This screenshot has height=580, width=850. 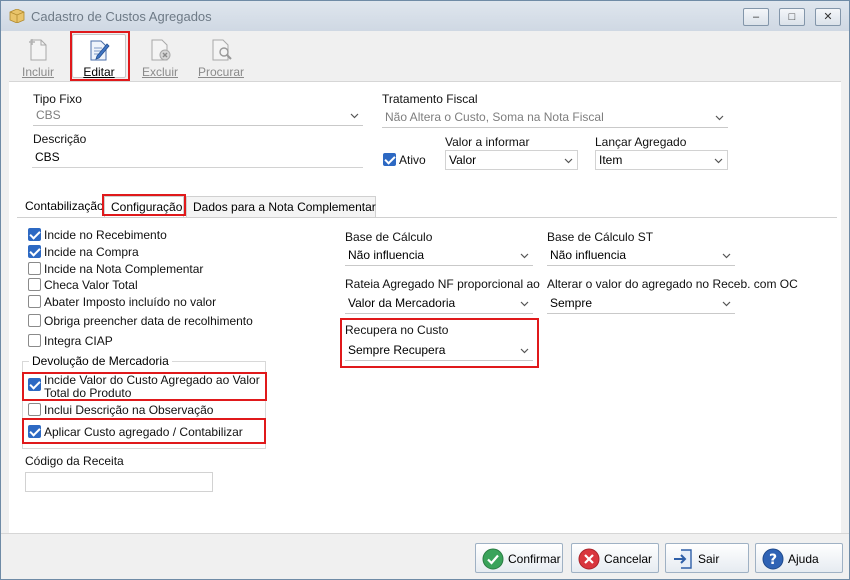 I want to click on obriga-data-label: Obriga preencher data de recolhimento, so click(x=148, y=321).